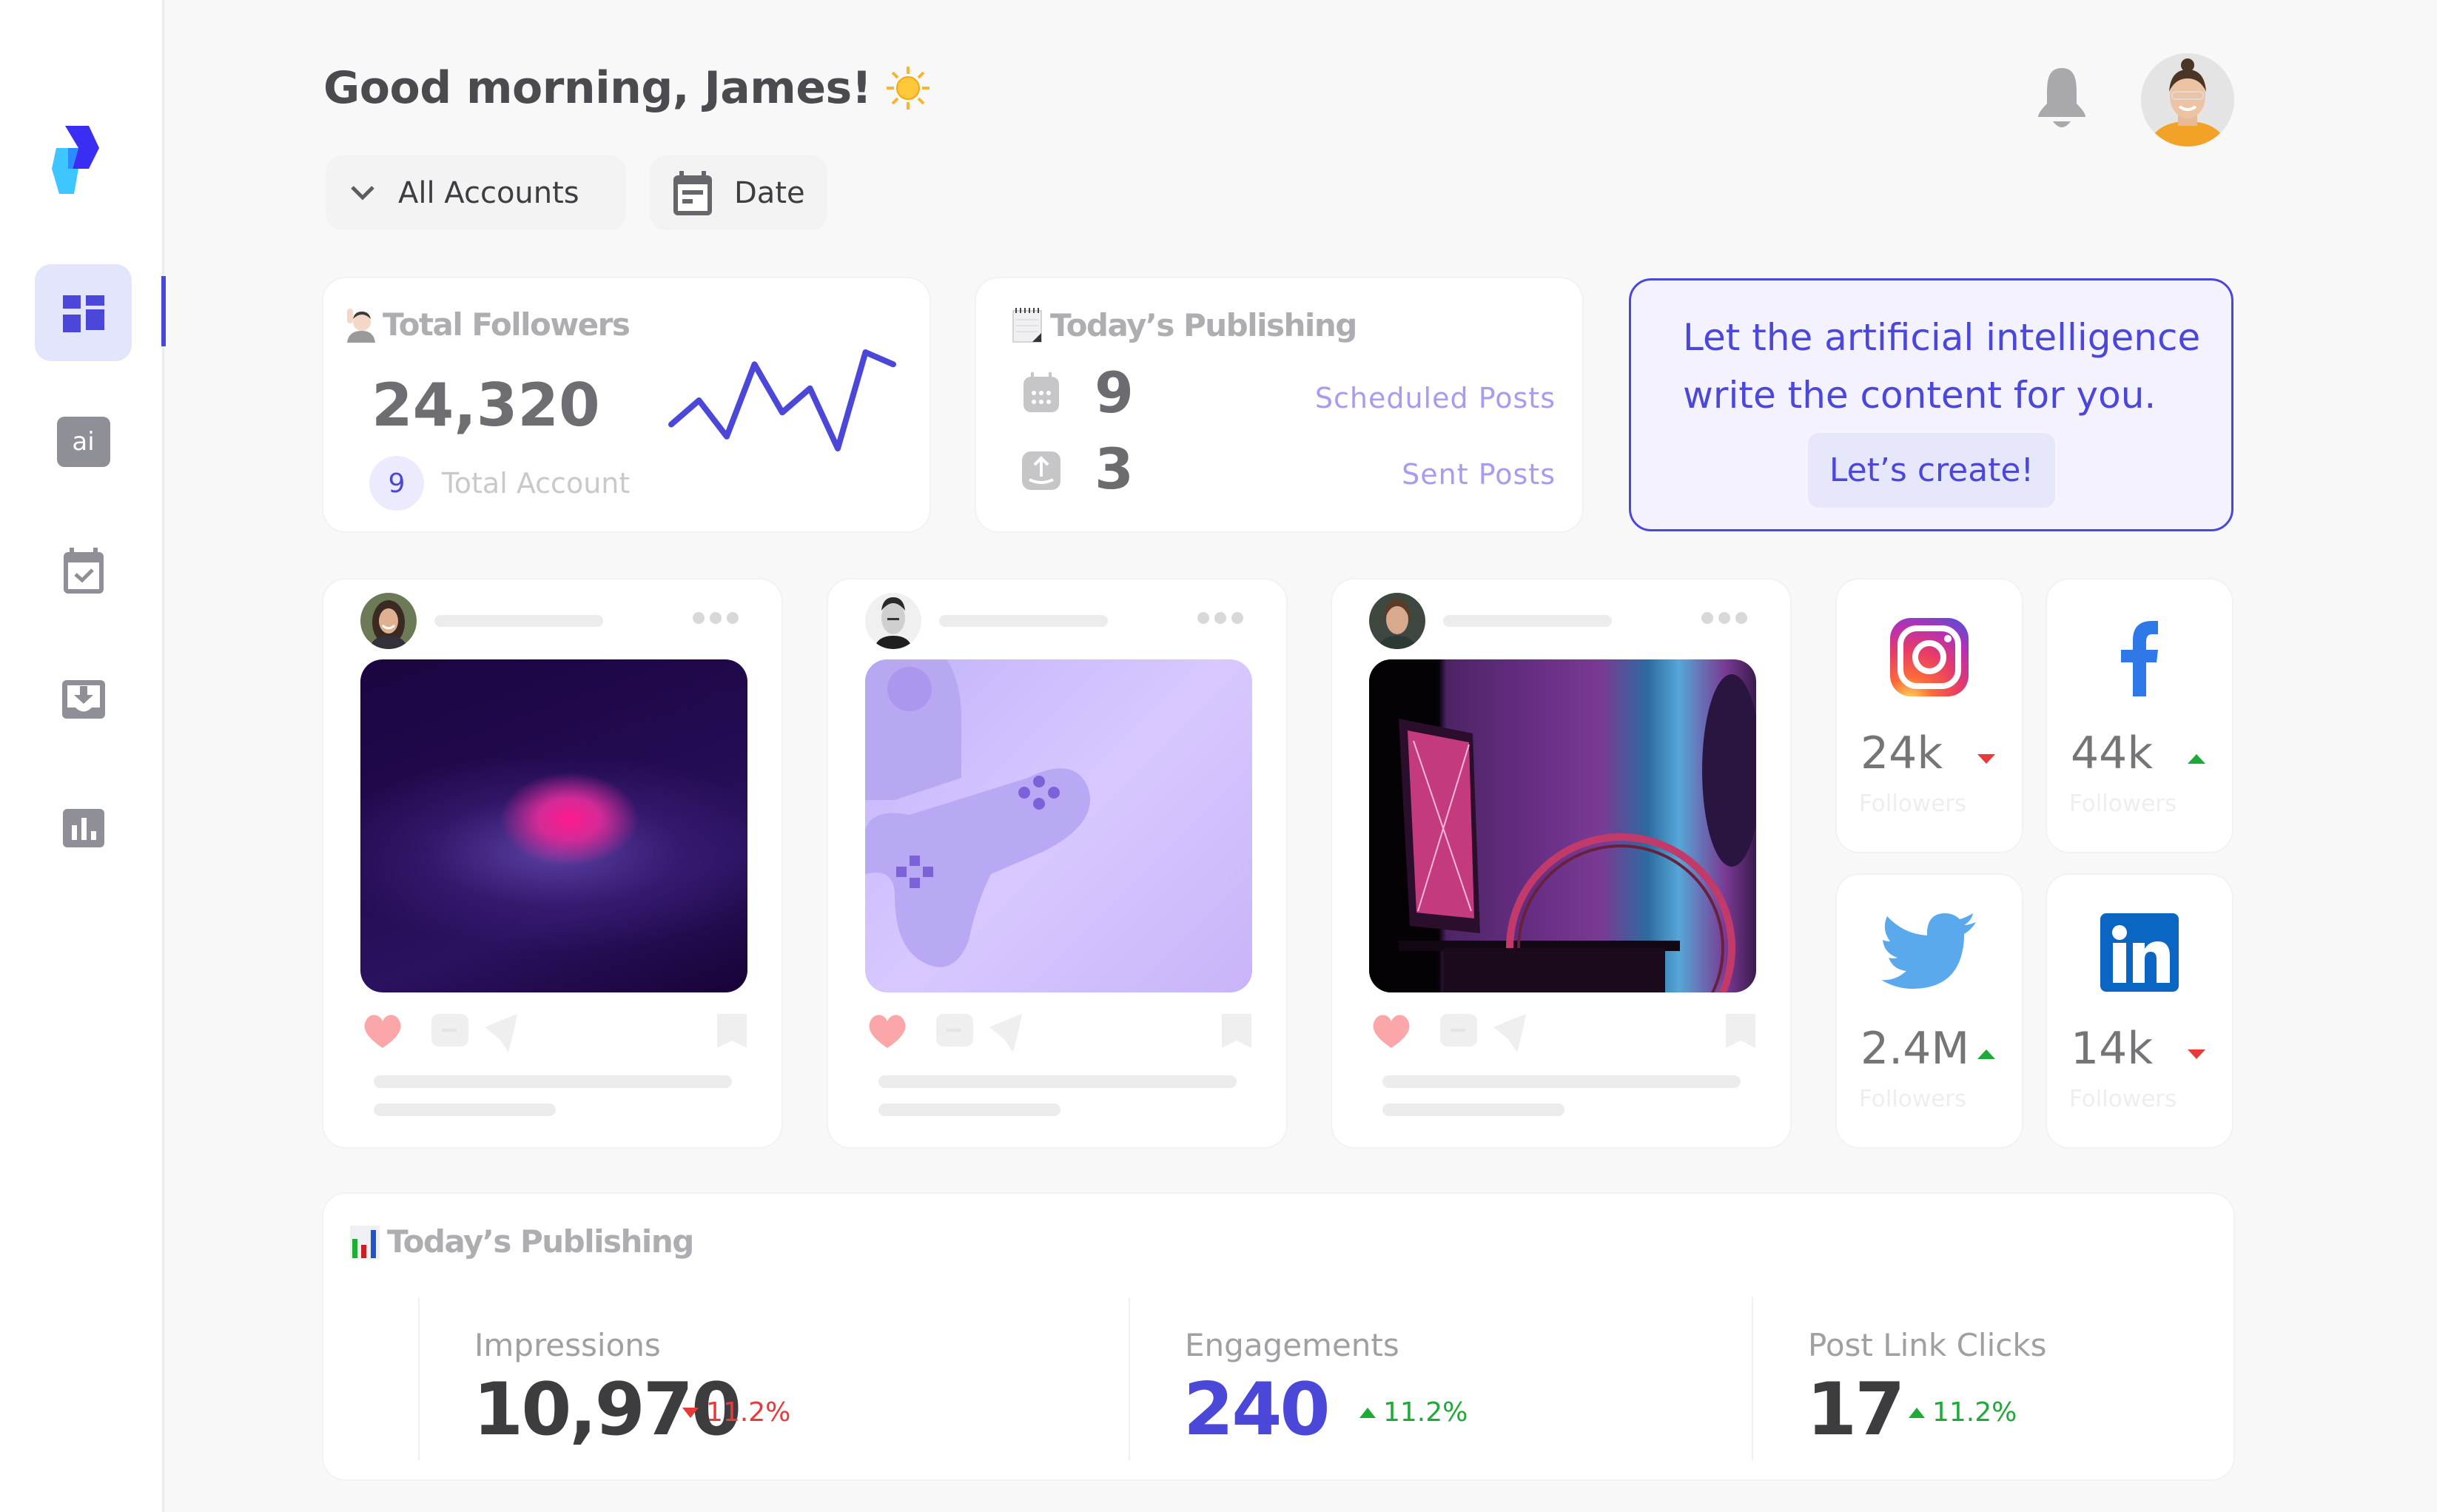 The height and width of the screenshot is (1512, 2437). I want to click on stat-label: Post Link Clicks, so click(1928, 1345).